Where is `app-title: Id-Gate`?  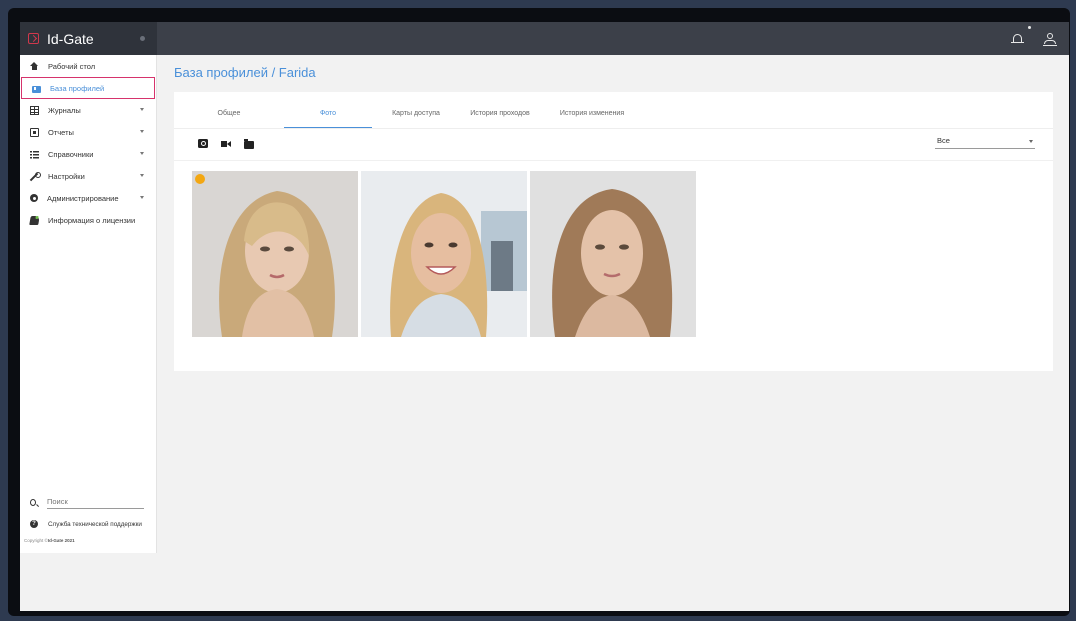 app-title: Id-Gate is located at coordinates (70, 38).